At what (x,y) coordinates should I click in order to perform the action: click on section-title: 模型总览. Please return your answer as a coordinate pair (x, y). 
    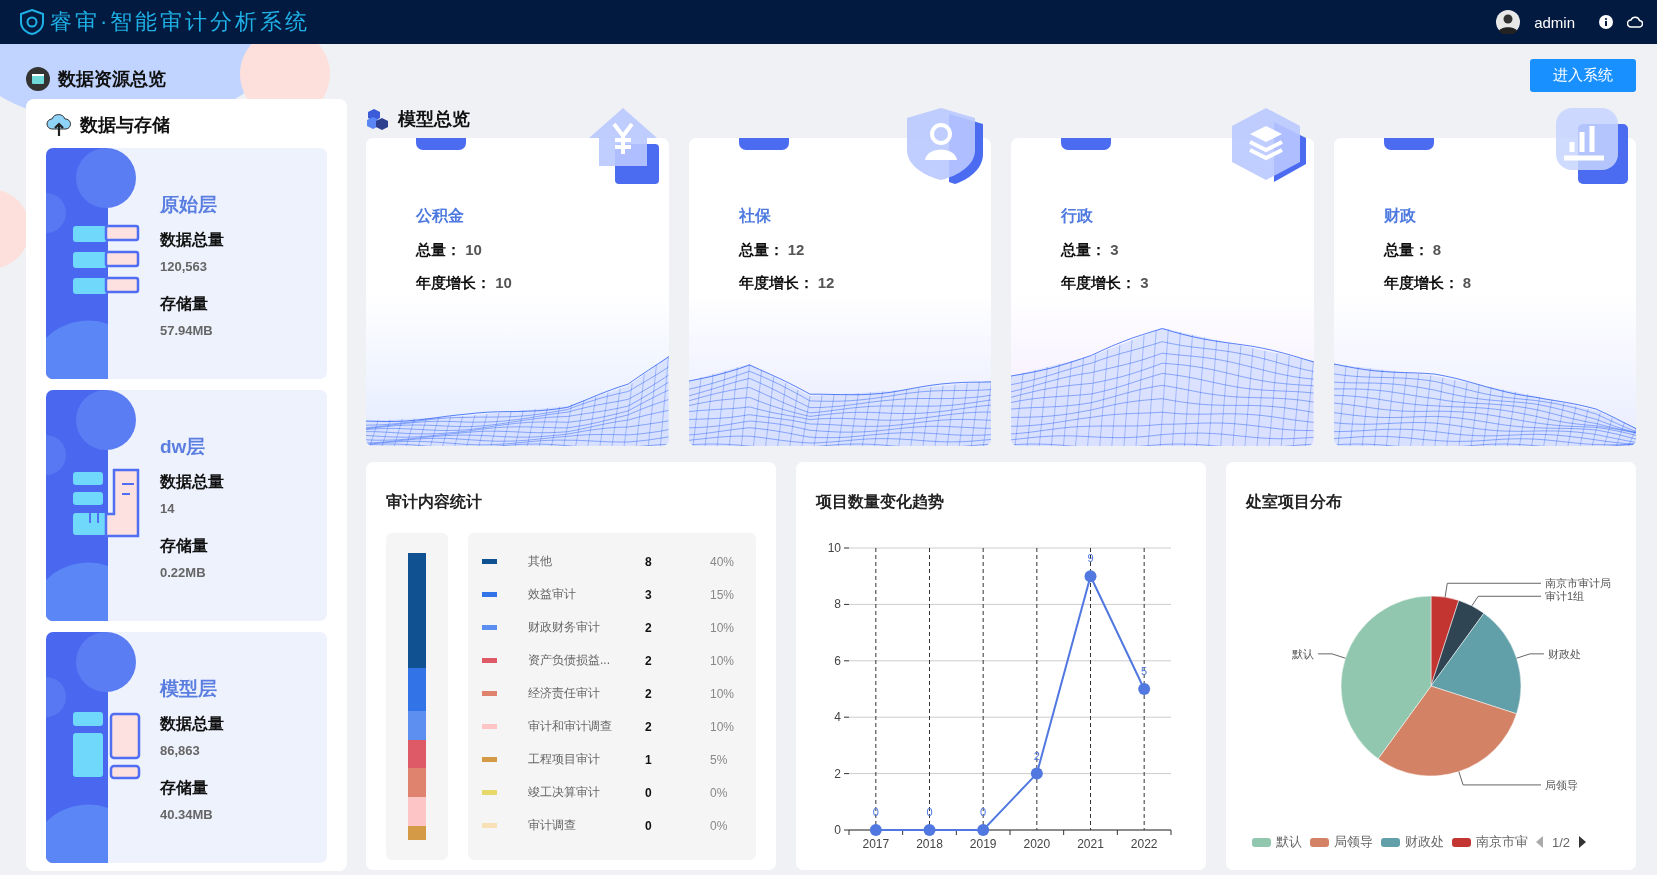
    Looking at the image, I should click on (434, 119).